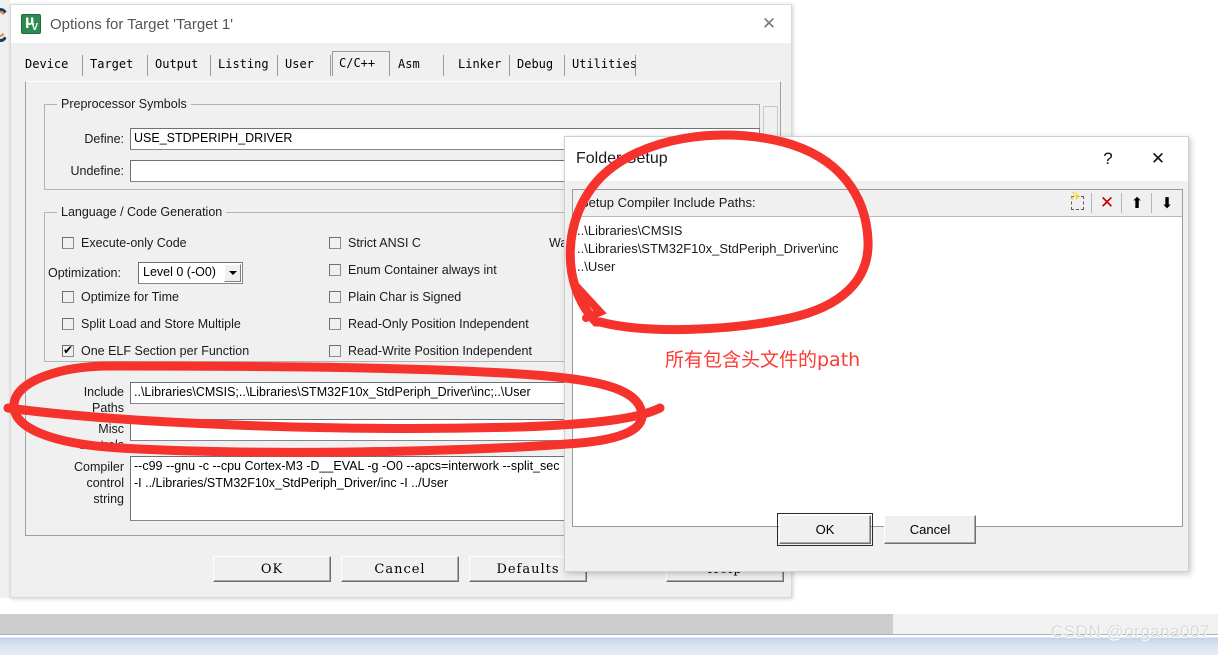  I want to click on keil-uvision-icon, so click(31, 24).